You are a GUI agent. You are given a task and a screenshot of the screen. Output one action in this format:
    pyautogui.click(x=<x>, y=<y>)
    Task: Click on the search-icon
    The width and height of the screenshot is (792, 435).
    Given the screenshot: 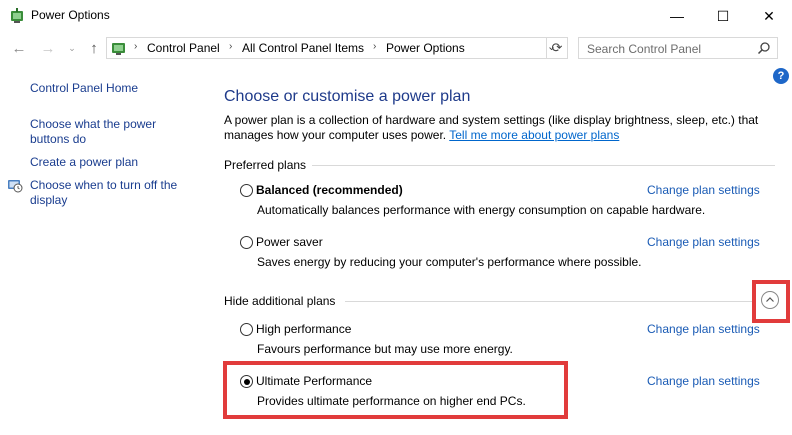 What is the action you would take?
    pyautogui.click(x=764, y=48)
    